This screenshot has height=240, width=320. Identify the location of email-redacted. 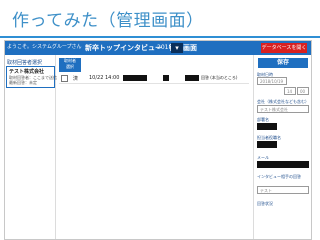
(283, 164).